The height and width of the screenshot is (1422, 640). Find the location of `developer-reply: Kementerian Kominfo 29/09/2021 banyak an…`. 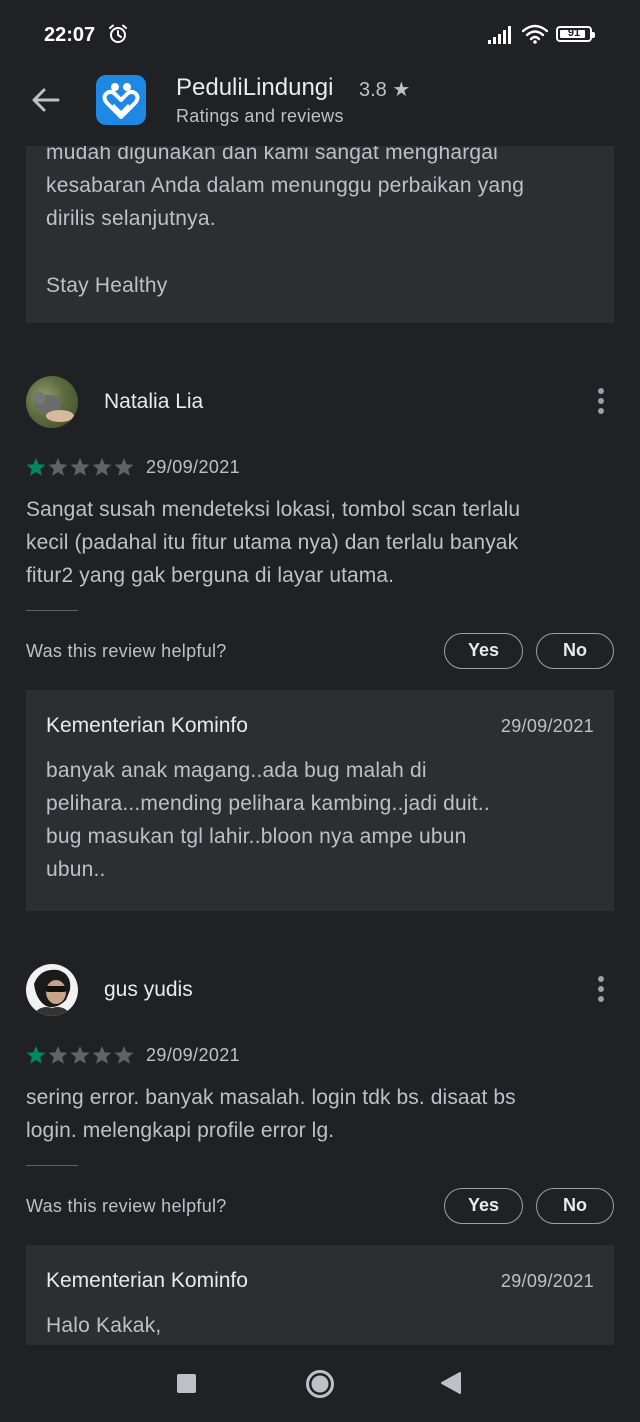

developer-reply: Kementerian Kominfo 29/09/2021 banyak an… is located at coordinates (320, 800).